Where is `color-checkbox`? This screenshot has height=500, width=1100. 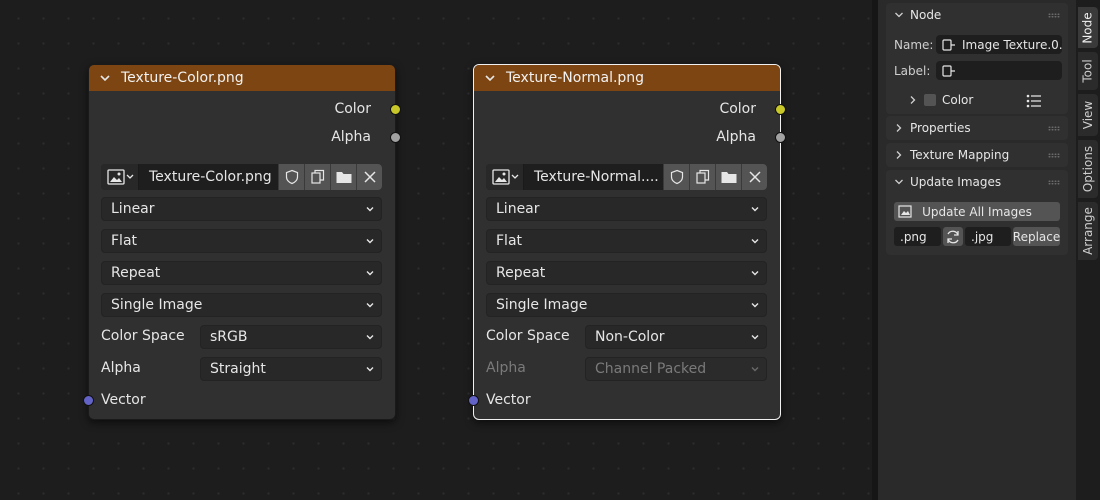
color-checkbox is located at coordinates (930, 100).